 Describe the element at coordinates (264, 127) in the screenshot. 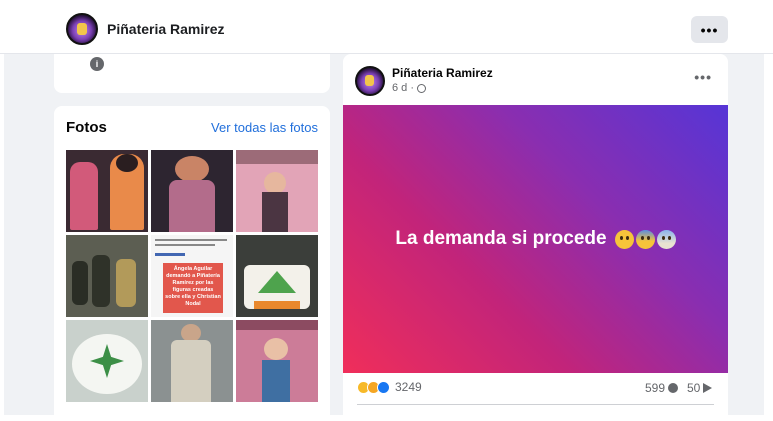

I see `see-all-photos-link: Ver todas las fotos` at that location.